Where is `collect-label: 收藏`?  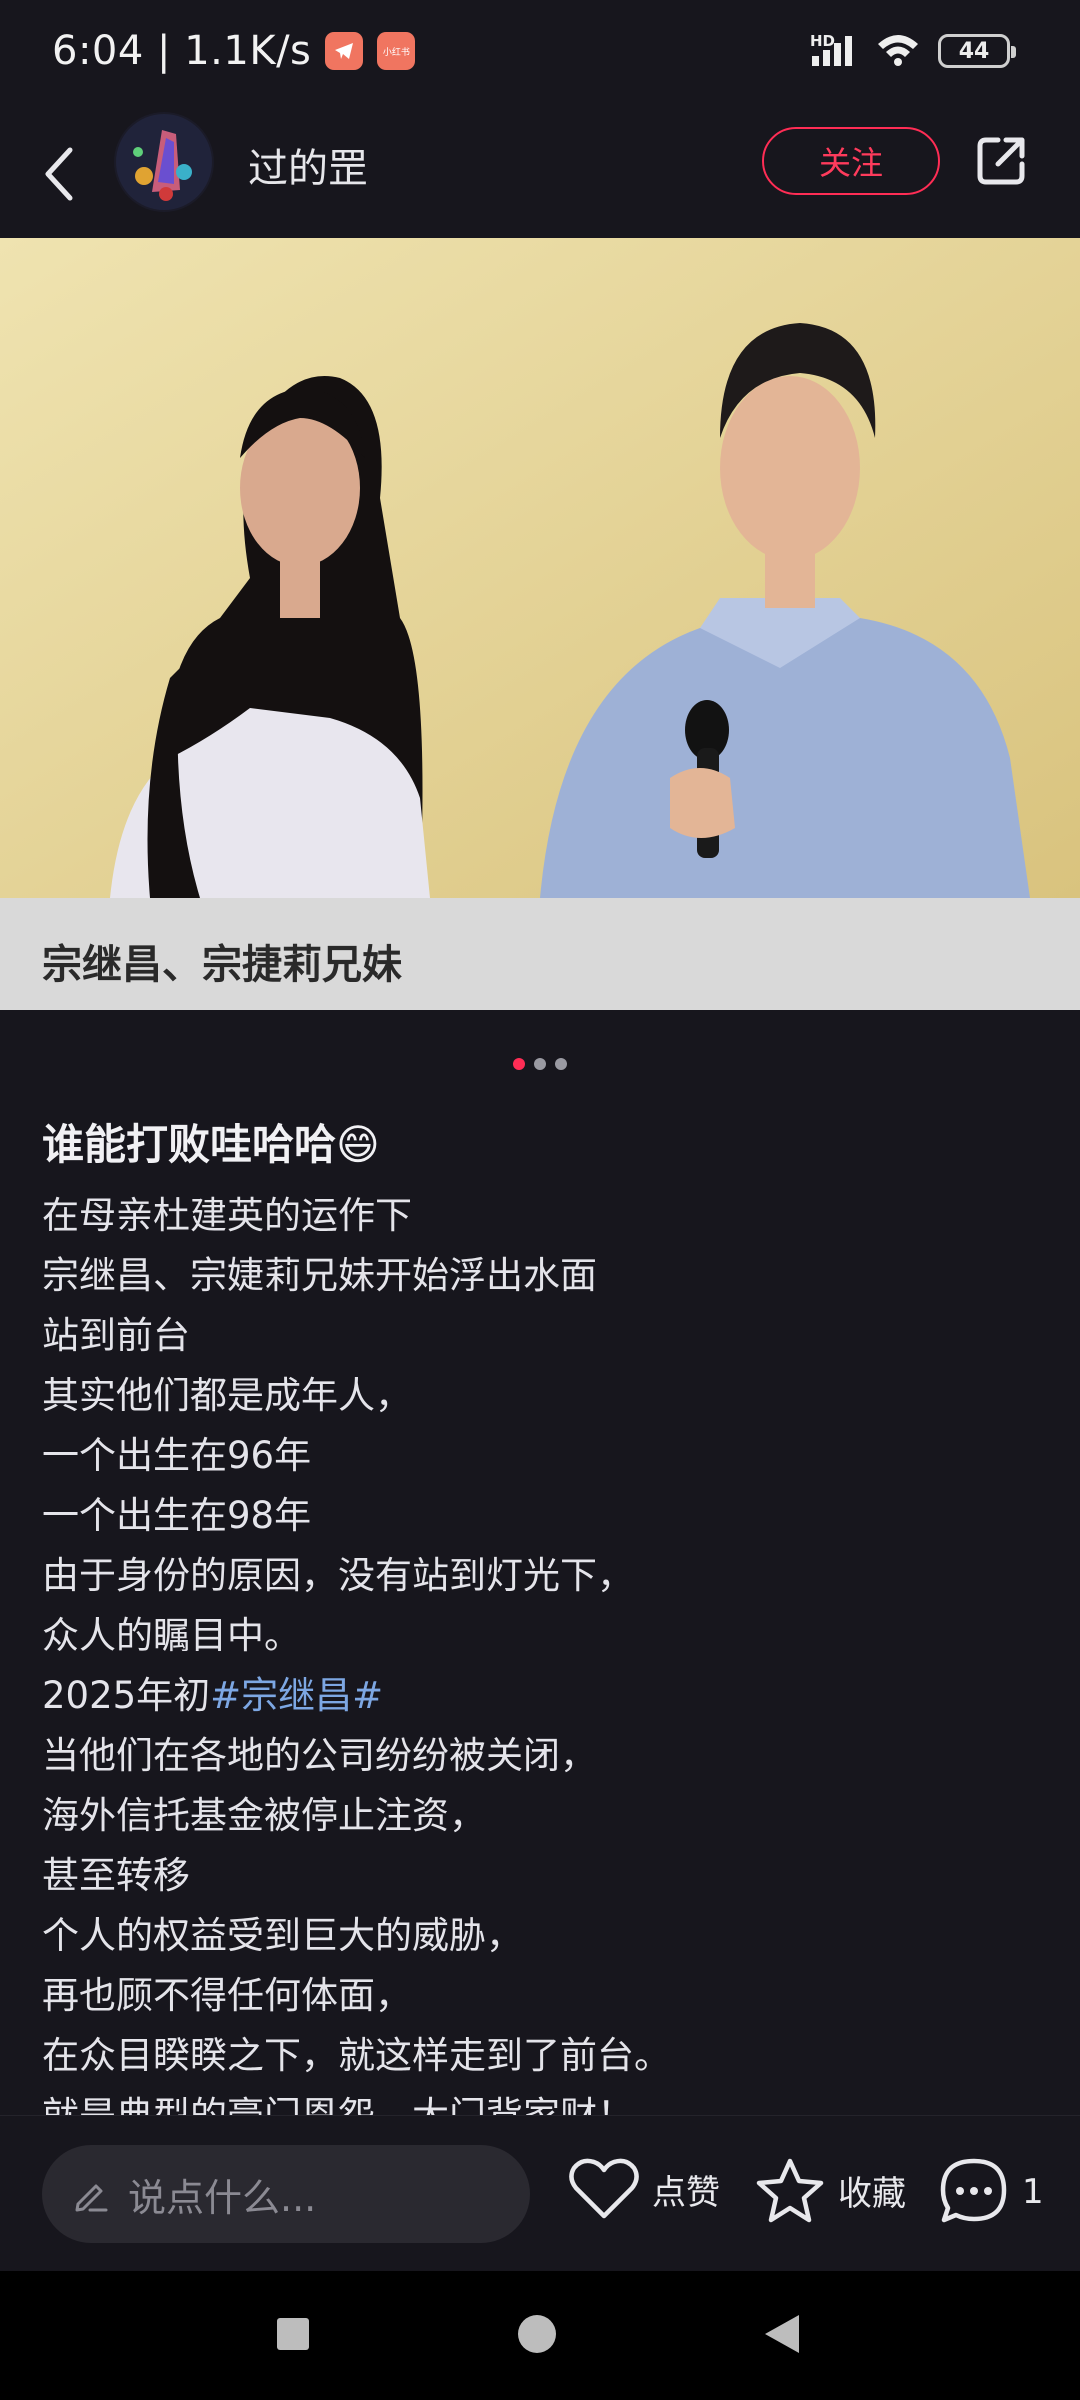
collect-label: 收藏 is located at coordinates (872, 2193).